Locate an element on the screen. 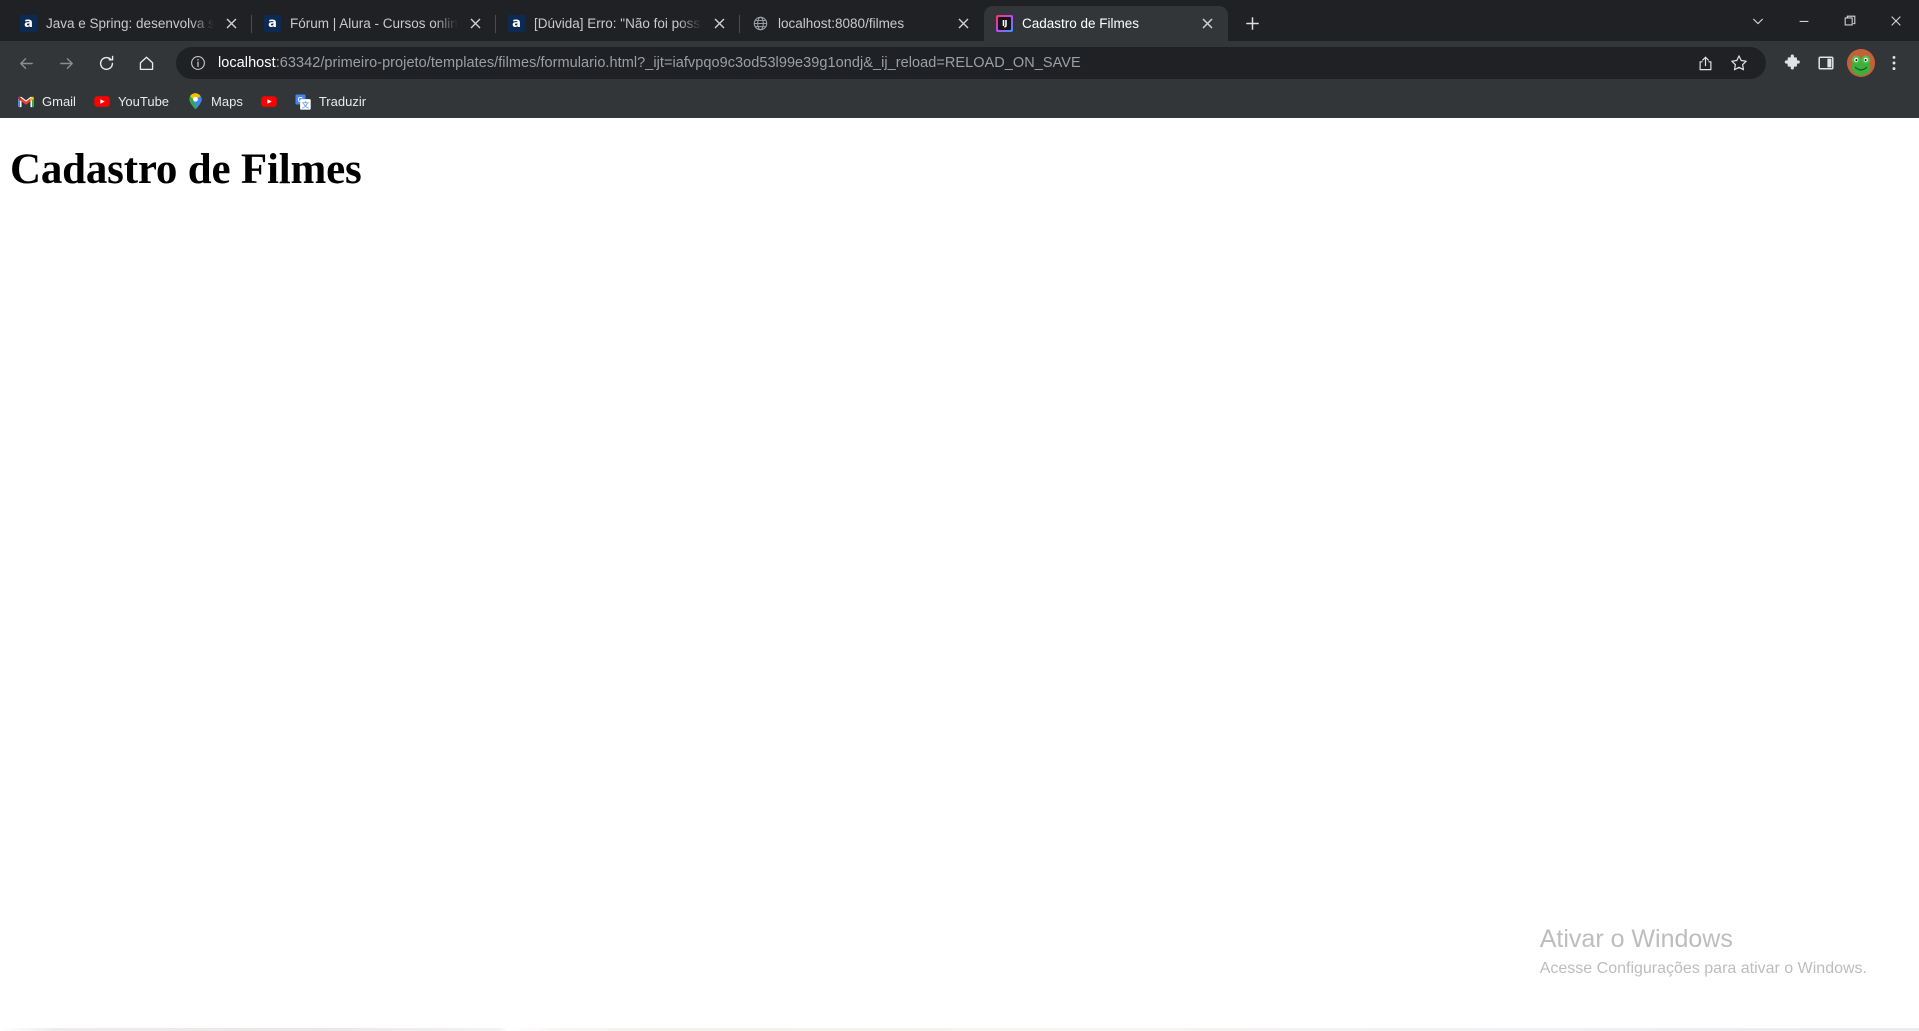  window-controls is located at coordinates (1827, 20).